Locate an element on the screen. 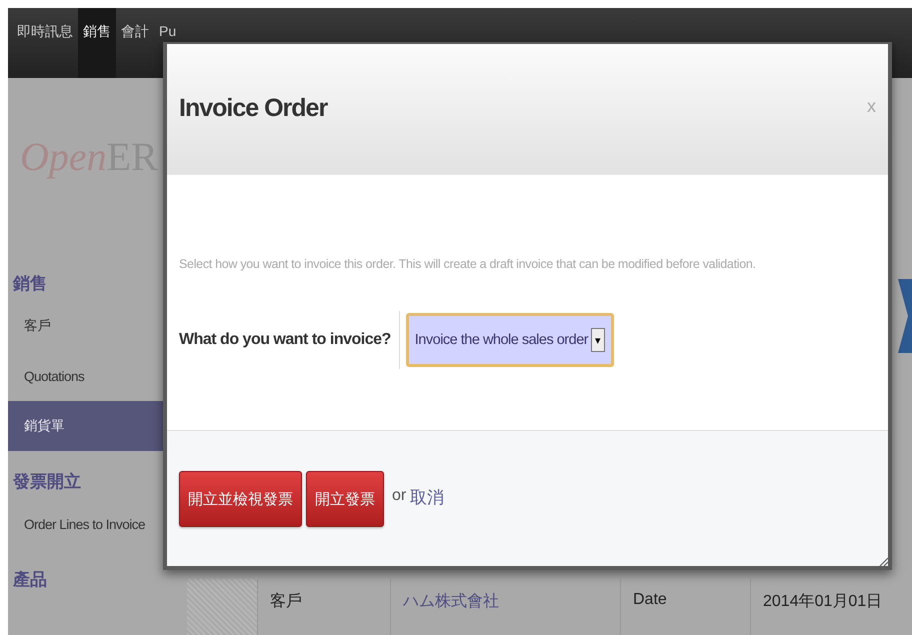 Image resolution: width=912 pixels, height=635 pixels. sidebar-item: Quotations is located at coordinates (85, 376).